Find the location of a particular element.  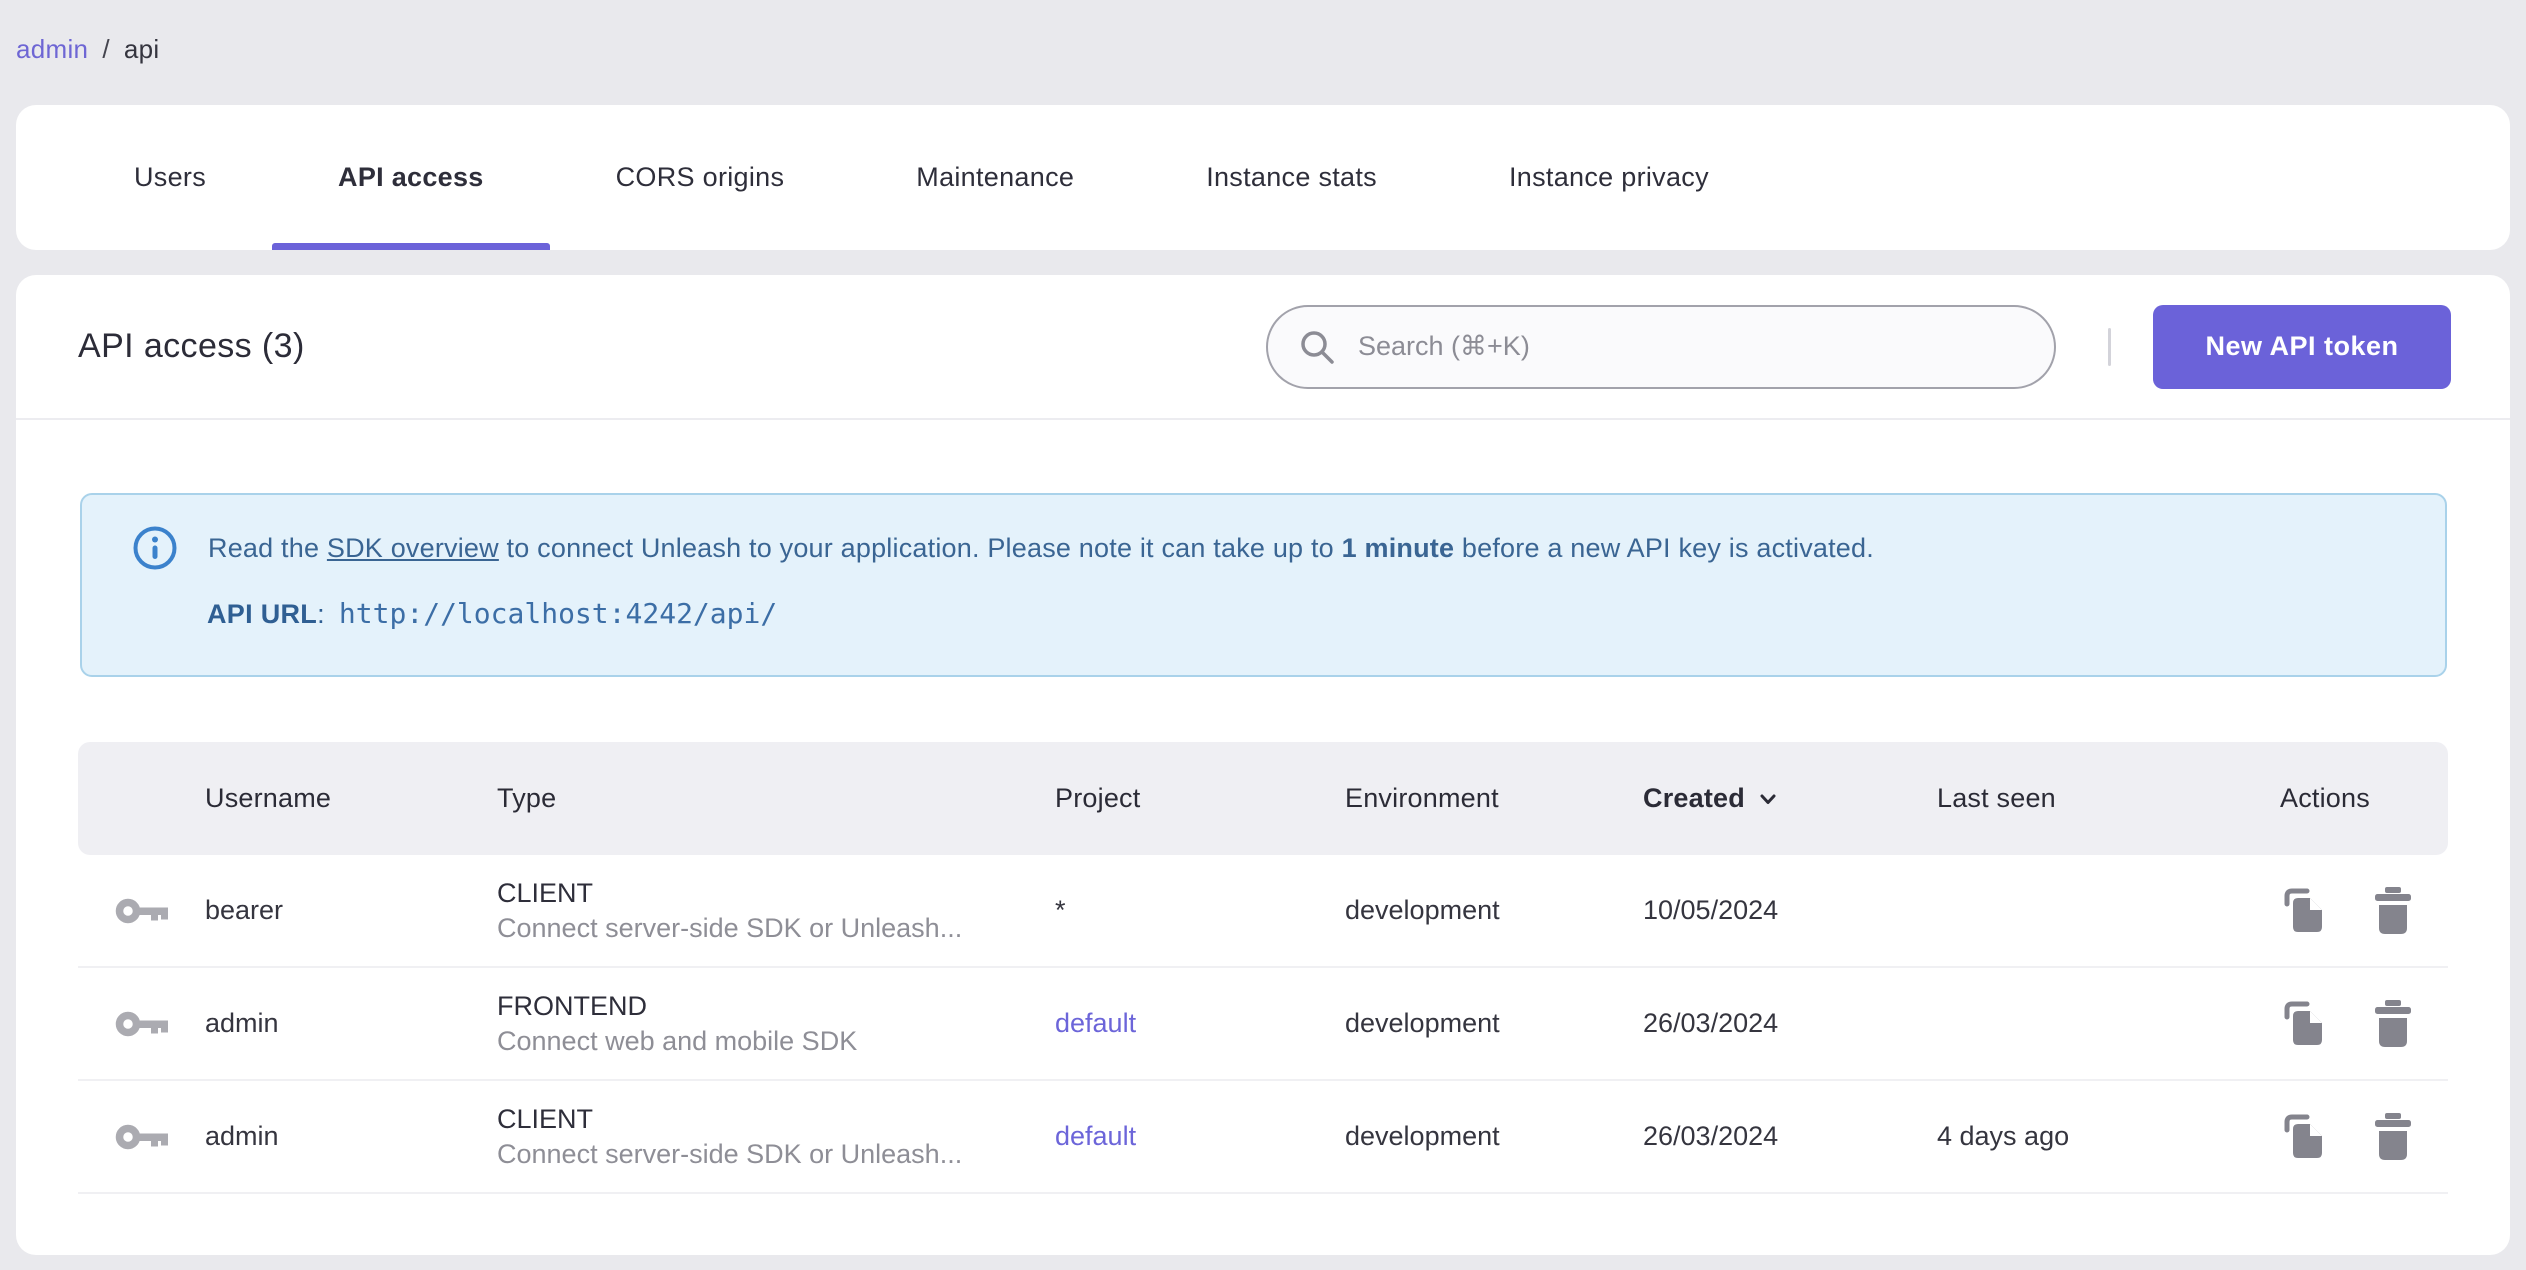

api-url-label: API URL is located at coordinates (262, 614).